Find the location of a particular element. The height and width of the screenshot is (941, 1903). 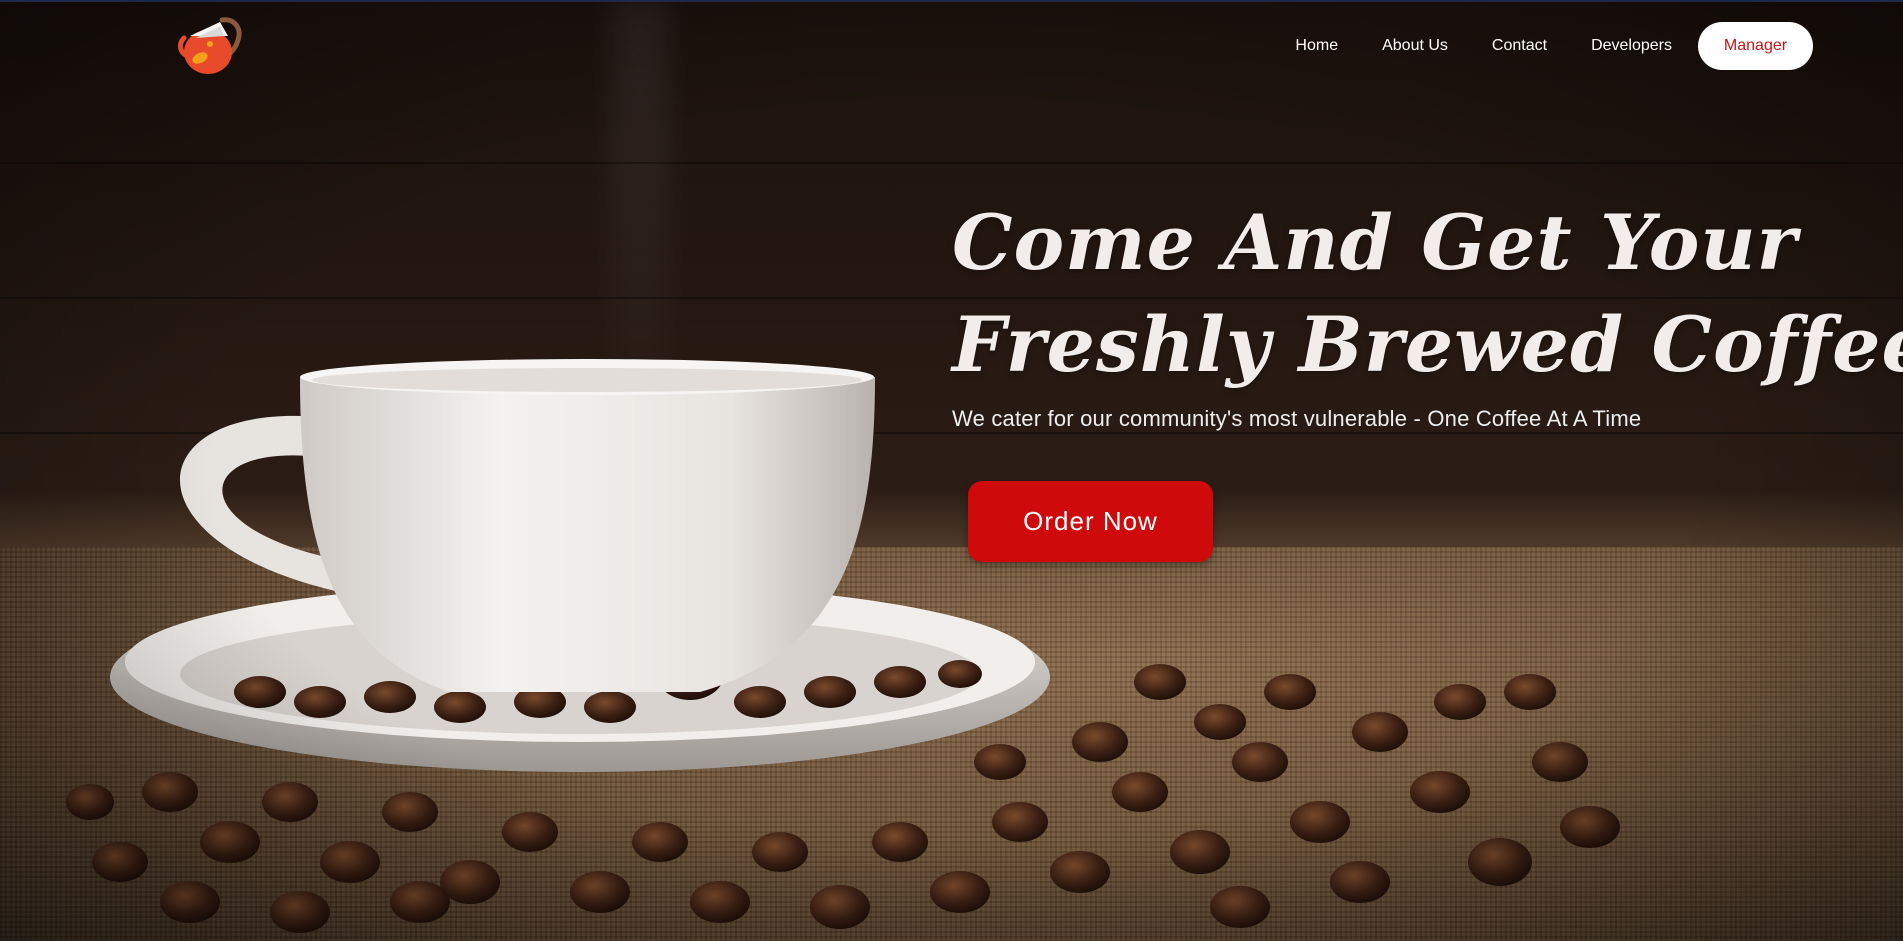

nav-item-about-us: About Us is located at coordinates (1415, 46).